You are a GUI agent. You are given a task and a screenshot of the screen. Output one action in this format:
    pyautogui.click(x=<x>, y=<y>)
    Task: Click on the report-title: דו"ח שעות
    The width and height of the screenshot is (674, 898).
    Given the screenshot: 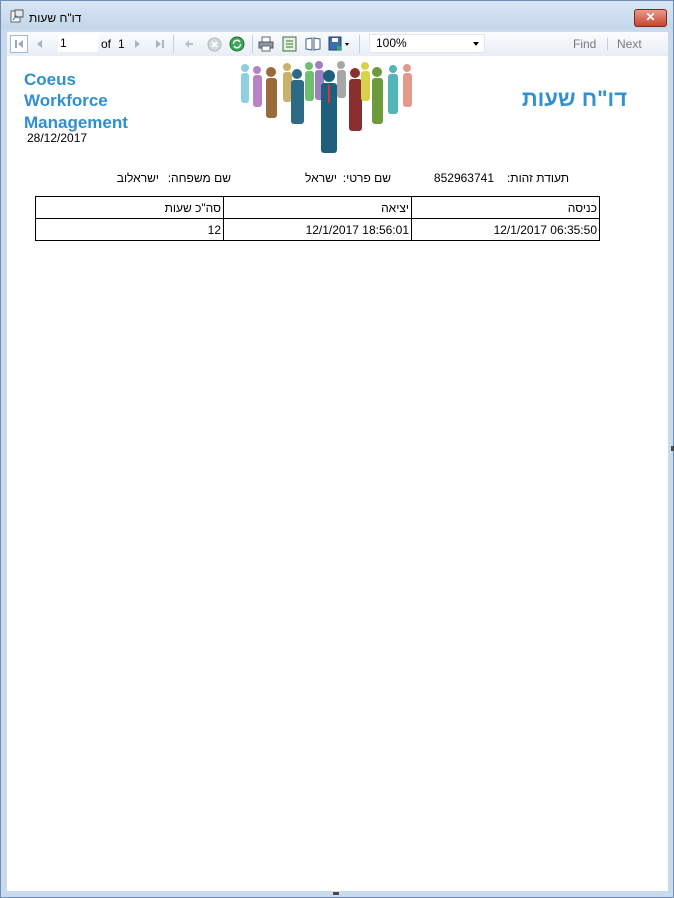 What is the action you would take?
    pyautogui.click(x=574, y=98)
    